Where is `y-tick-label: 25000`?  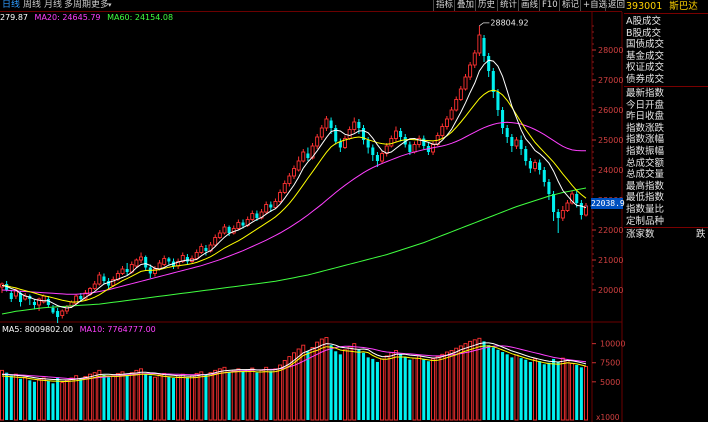 y-tick-label: 25000 is located at coordinates (610, 140).